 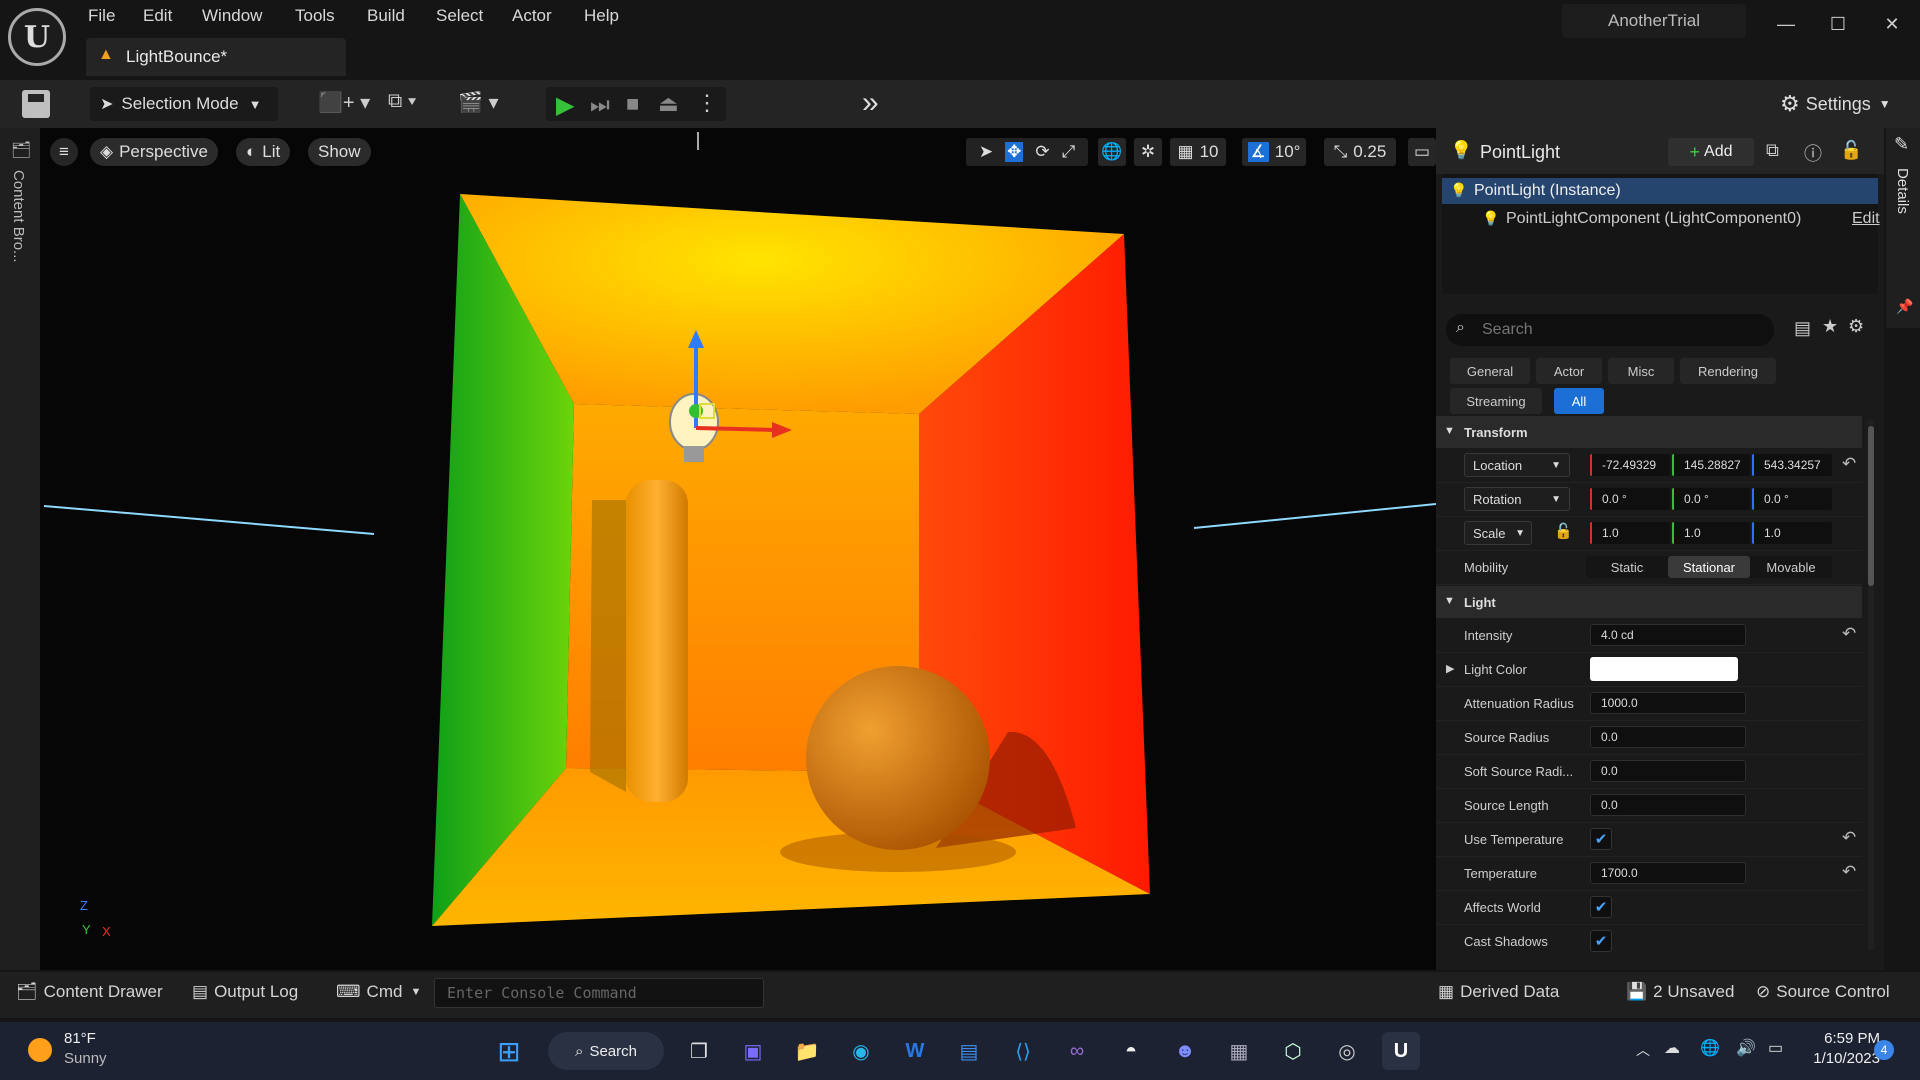 I want to click on cast-shadows-checkbox: ✔, so click(x=1601, y=941).